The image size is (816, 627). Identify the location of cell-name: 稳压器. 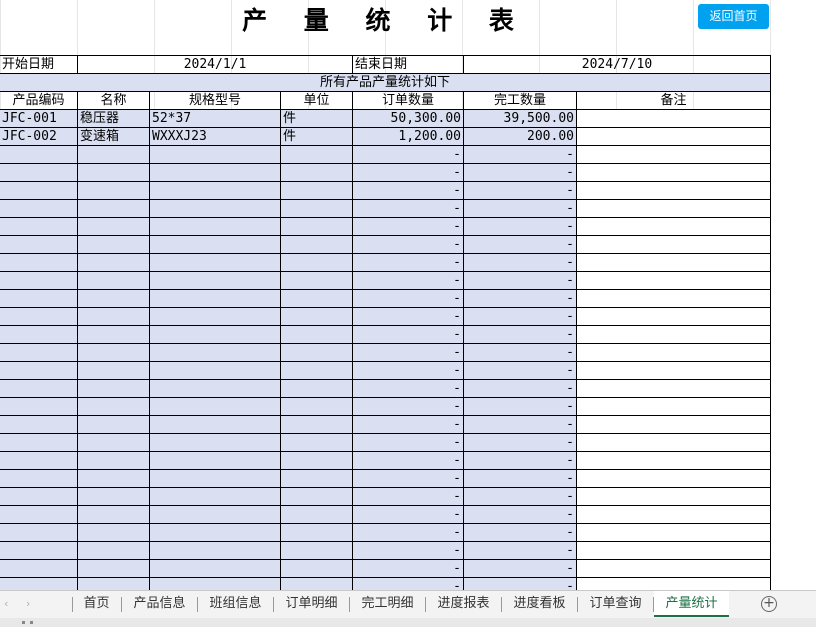
(113, 118).